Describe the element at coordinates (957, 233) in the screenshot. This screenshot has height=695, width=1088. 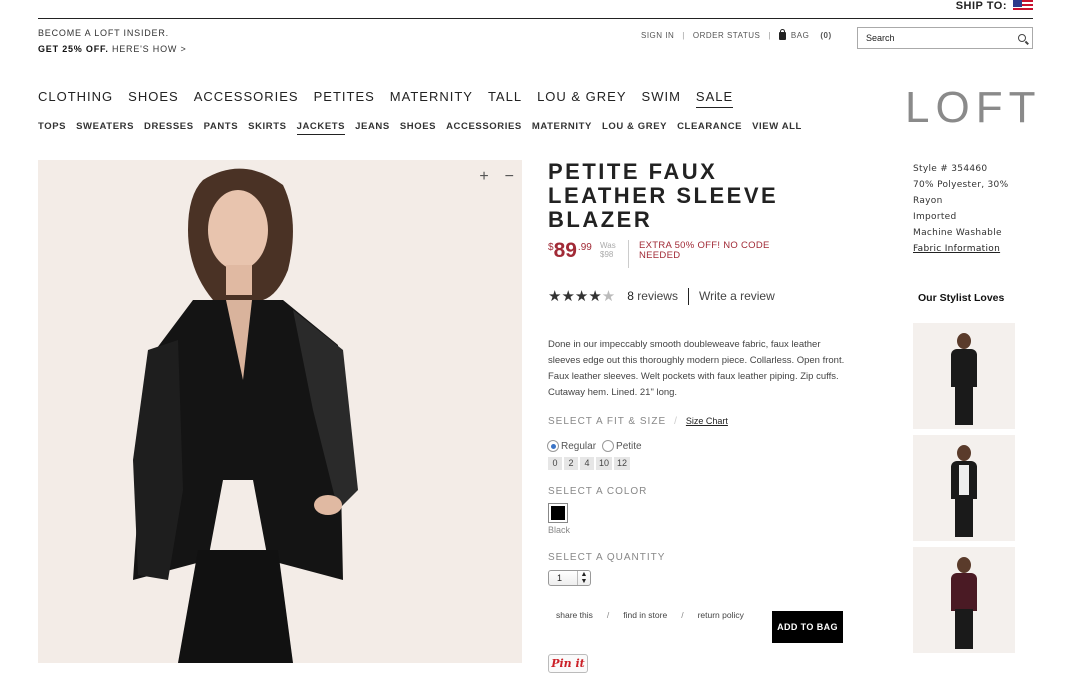
I see `care: Machine Washable` at that location.